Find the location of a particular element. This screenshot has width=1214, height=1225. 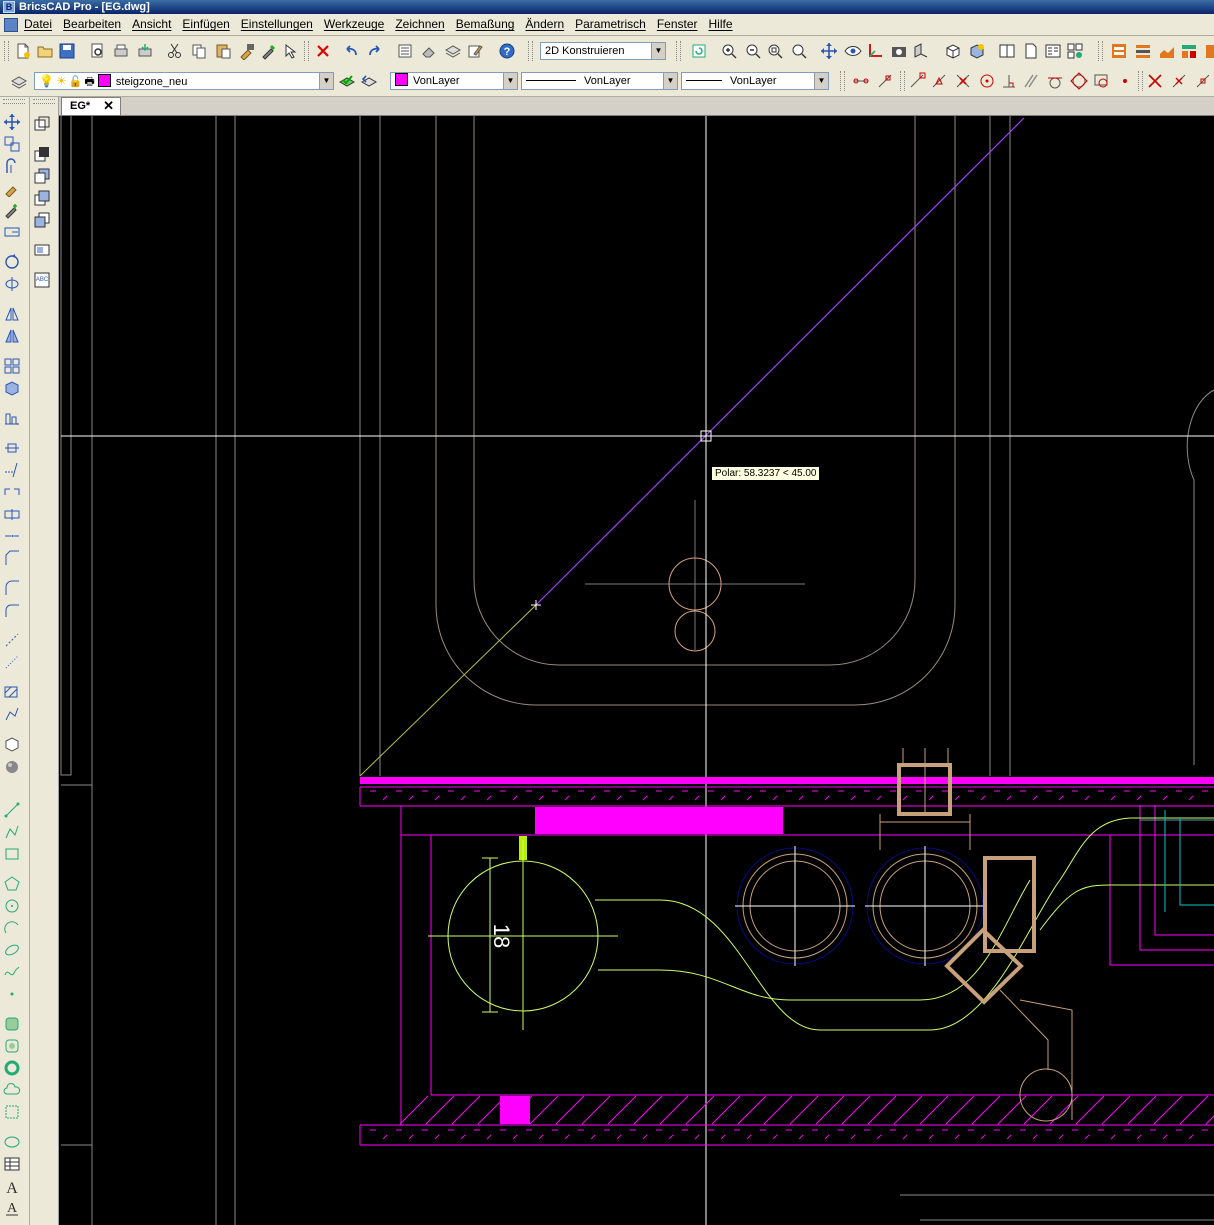

copy-icon is located at coordinates (199, 51).